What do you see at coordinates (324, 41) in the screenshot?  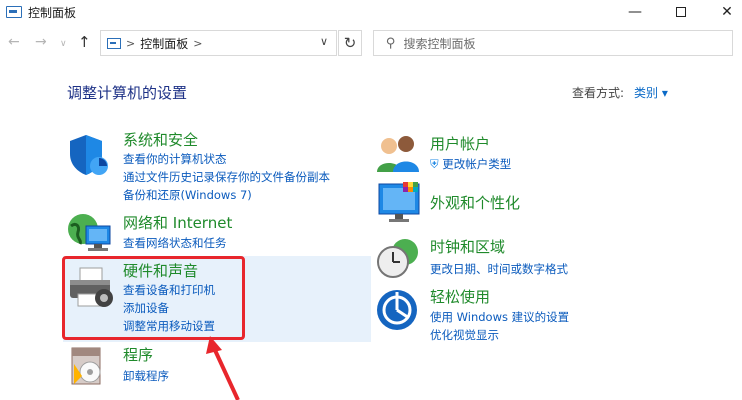 I see `address-dropdown-icon: ∨` at bounding box center [324, 41].